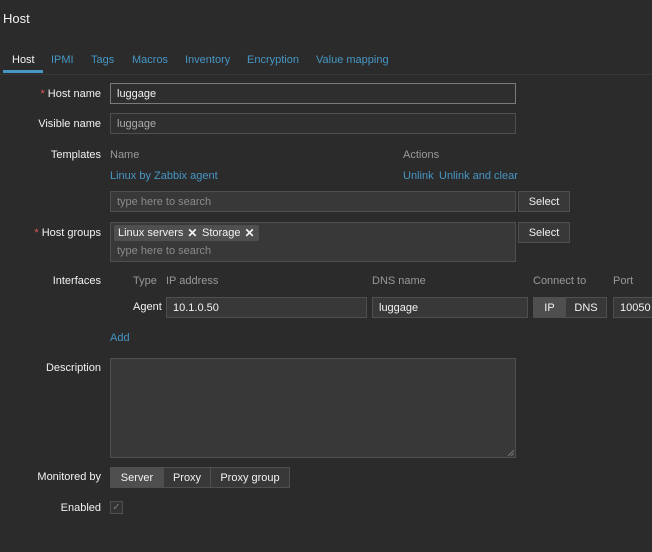 The image size is (652, 552). Describe the element at coordinates (421, 155) in the screenshot. I see `templates-actions-header: Actions` at that location.